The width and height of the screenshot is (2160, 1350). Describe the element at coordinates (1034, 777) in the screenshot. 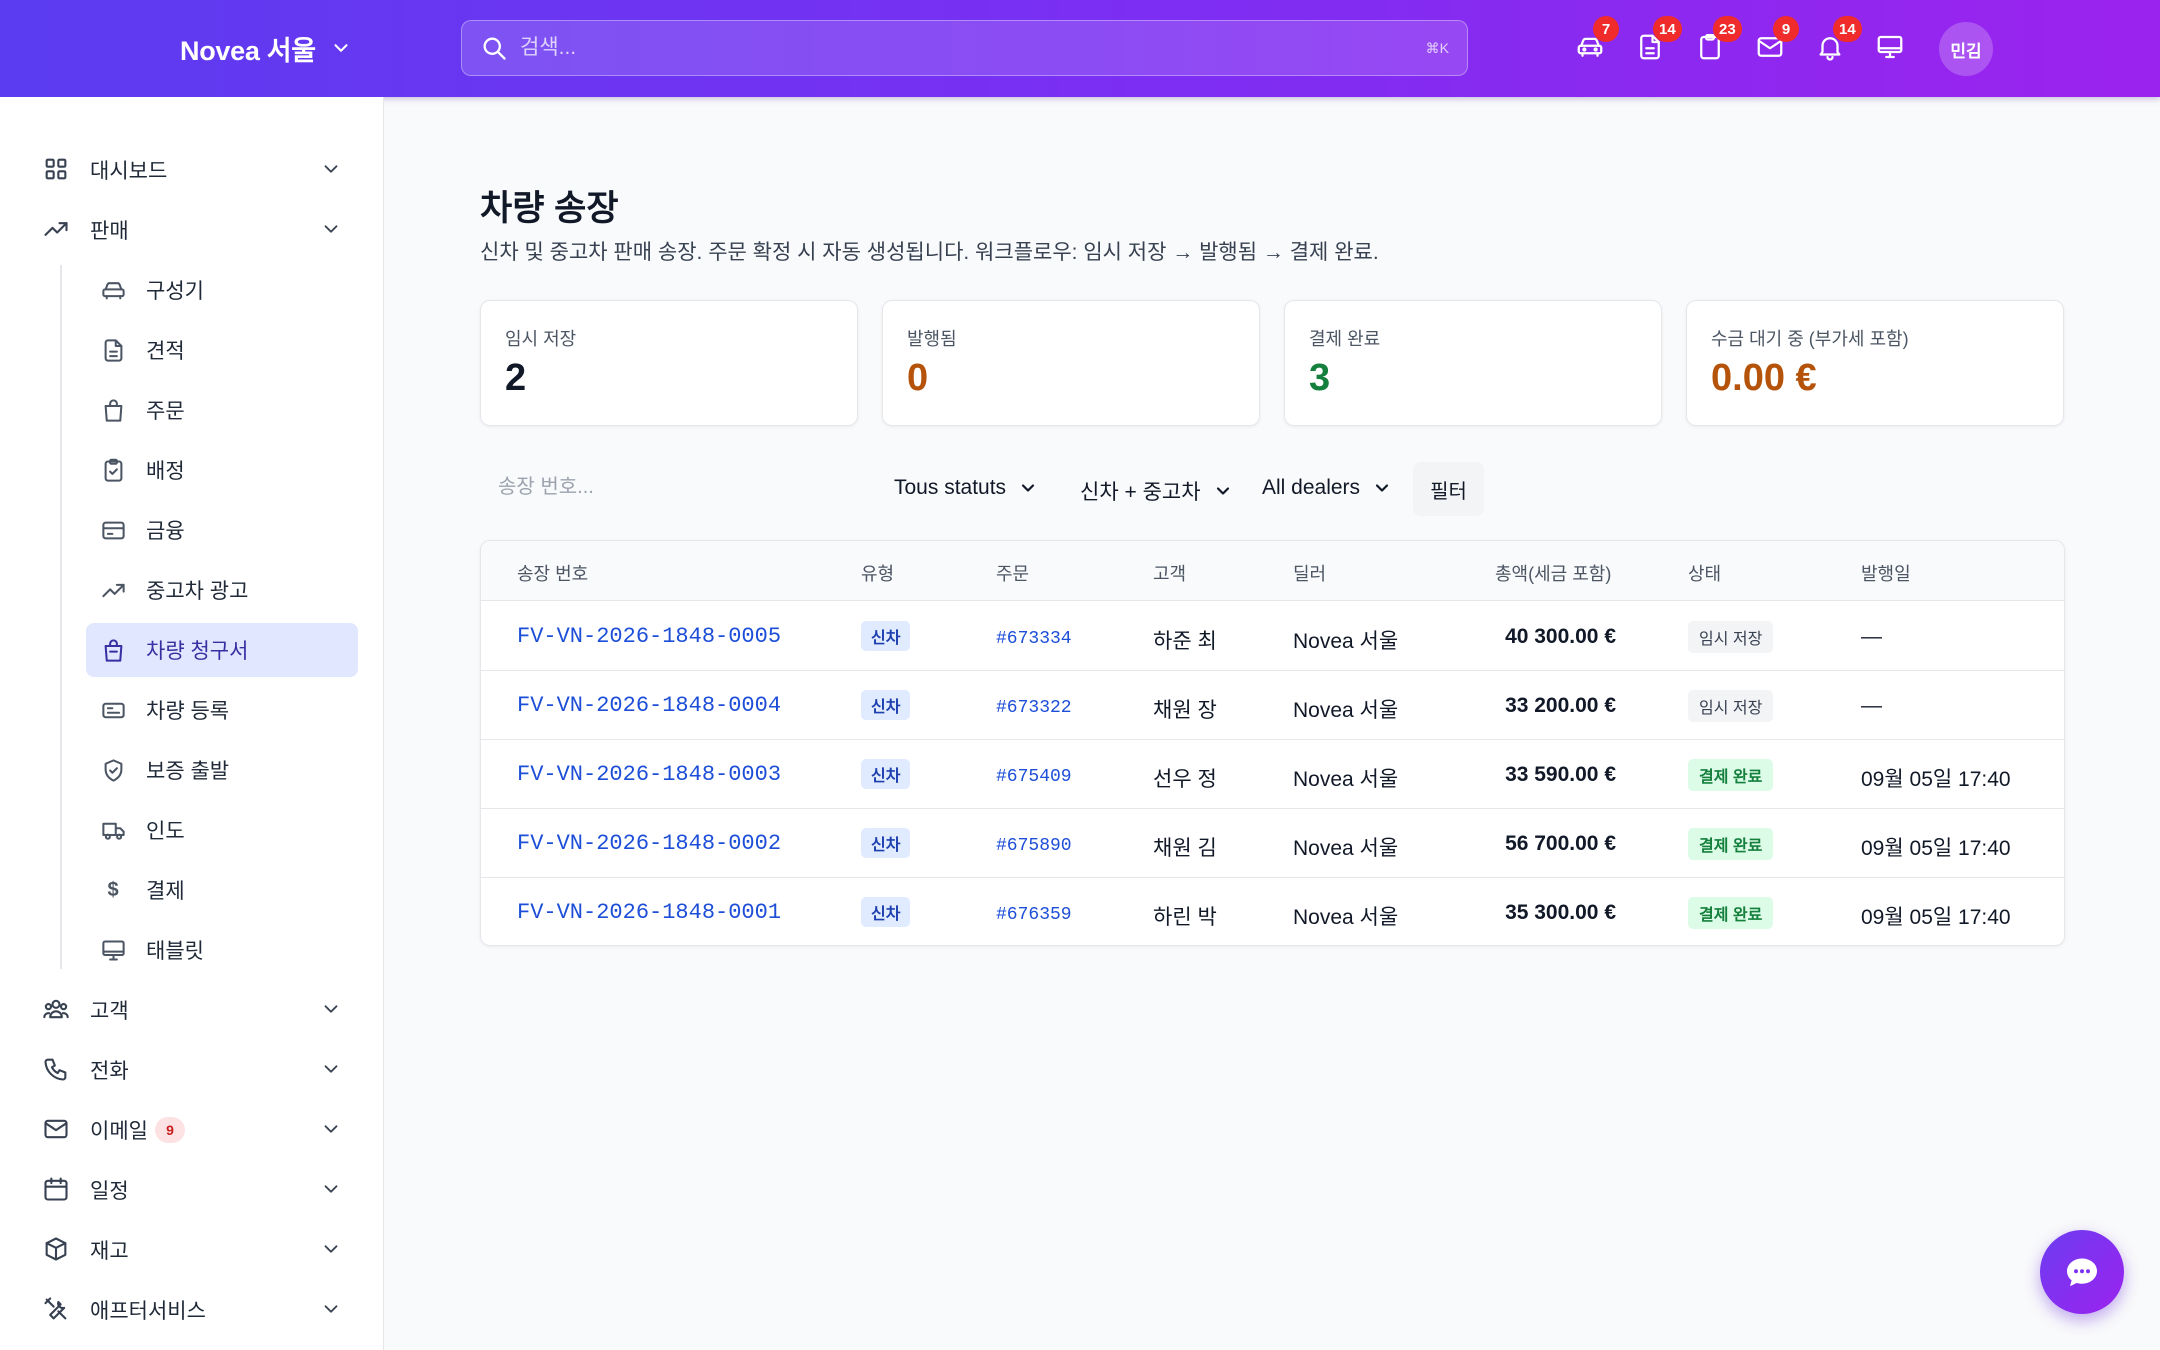

I see `order-link: #675409` at that location.